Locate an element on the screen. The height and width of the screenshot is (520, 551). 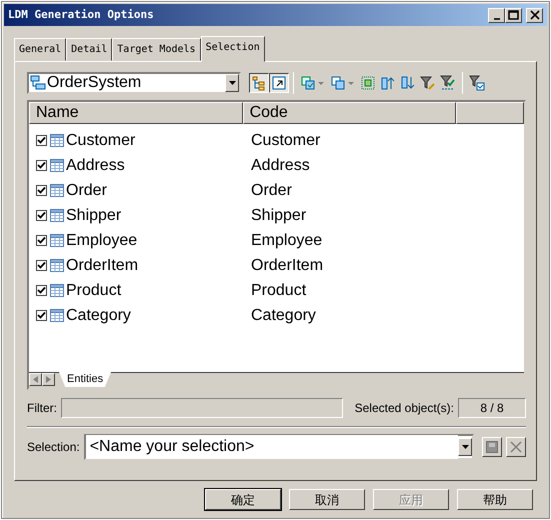
entity-code: Employee is located at coordinates (286, 241).